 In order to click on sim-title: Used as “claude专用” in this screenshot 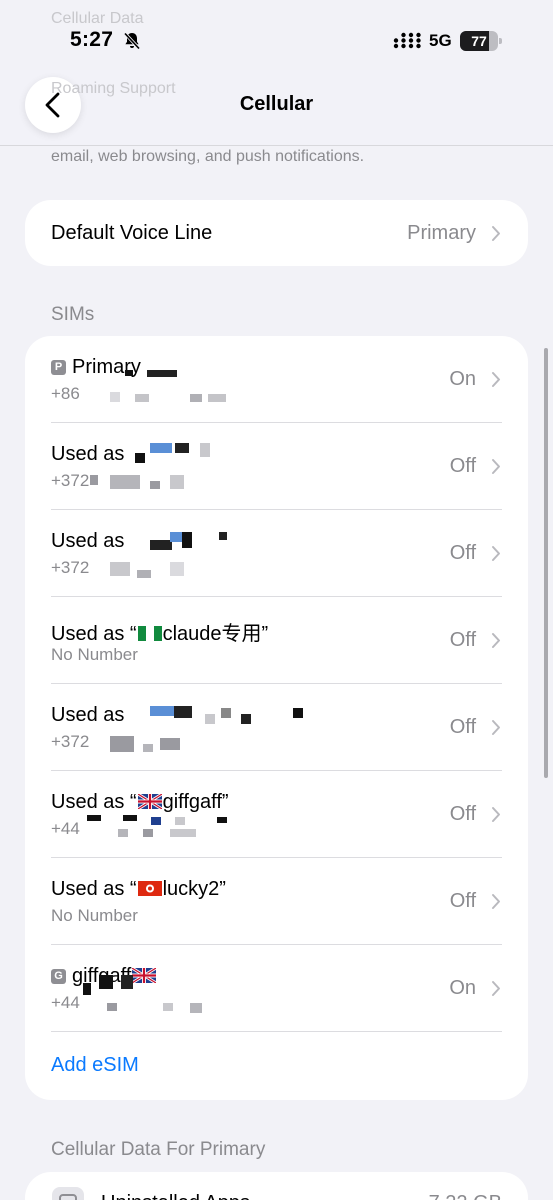, I will do `click(160, 634)`.